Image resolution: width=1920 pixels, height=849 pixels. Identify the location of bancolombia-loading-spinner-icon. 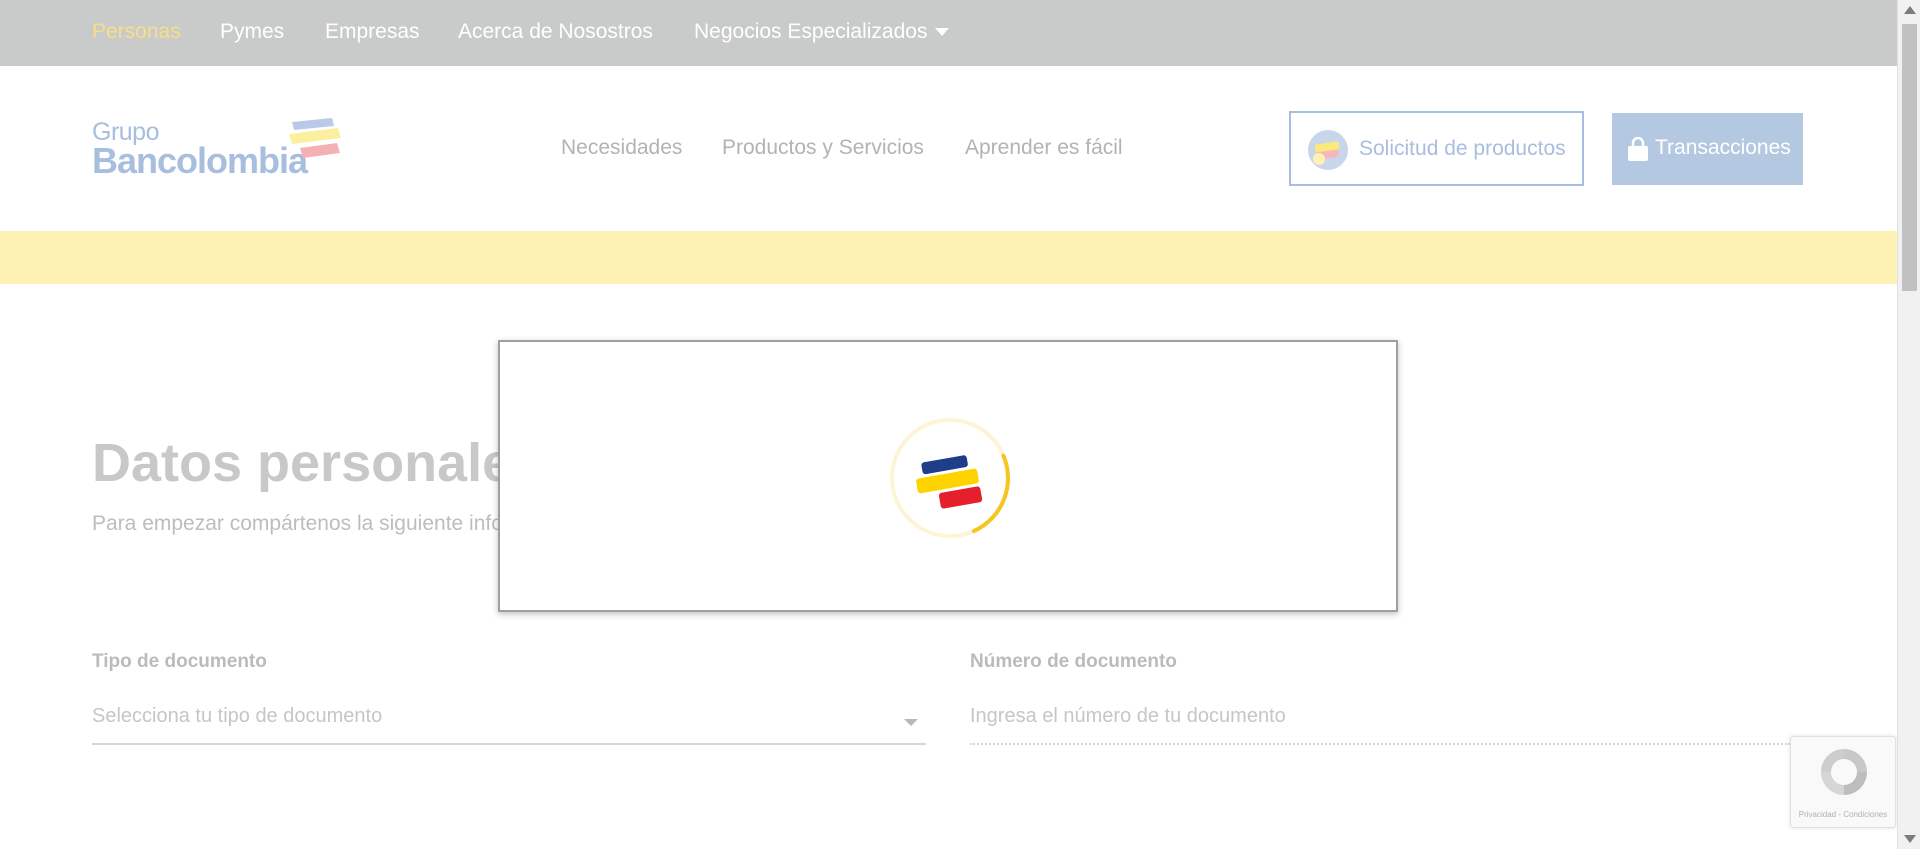
(950, 478).